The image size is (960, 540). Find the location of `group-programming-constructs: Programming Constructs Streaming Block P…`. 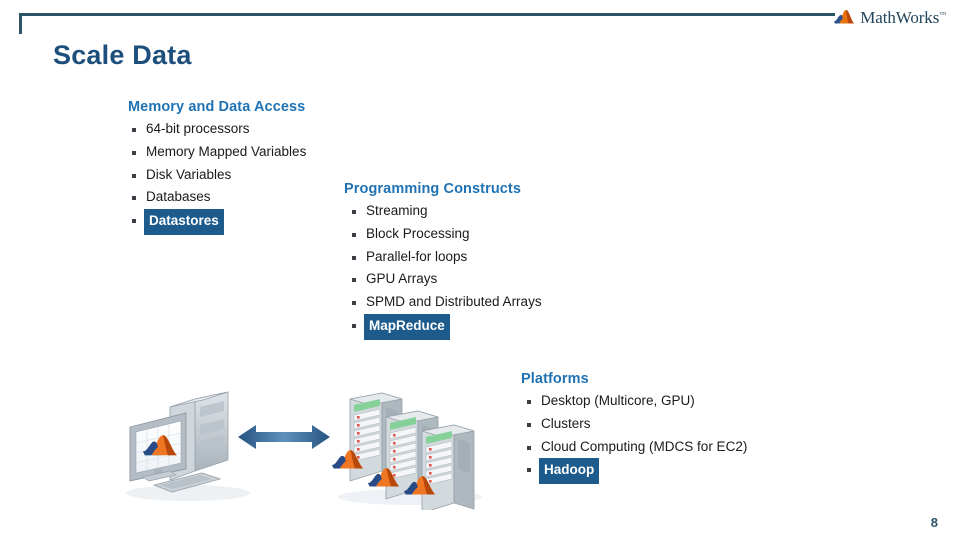

group-programming-constructs: Programming Constructs Streaming Block P… is located at coordinates (443, 260).